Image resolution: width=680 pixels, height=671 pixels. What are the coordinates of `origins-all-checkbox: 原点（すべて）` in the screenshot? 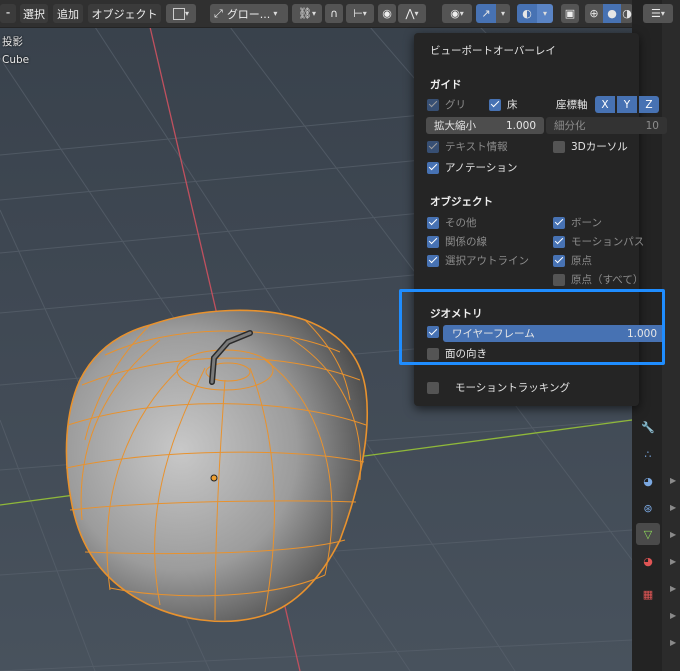 It's located at (598, 279).